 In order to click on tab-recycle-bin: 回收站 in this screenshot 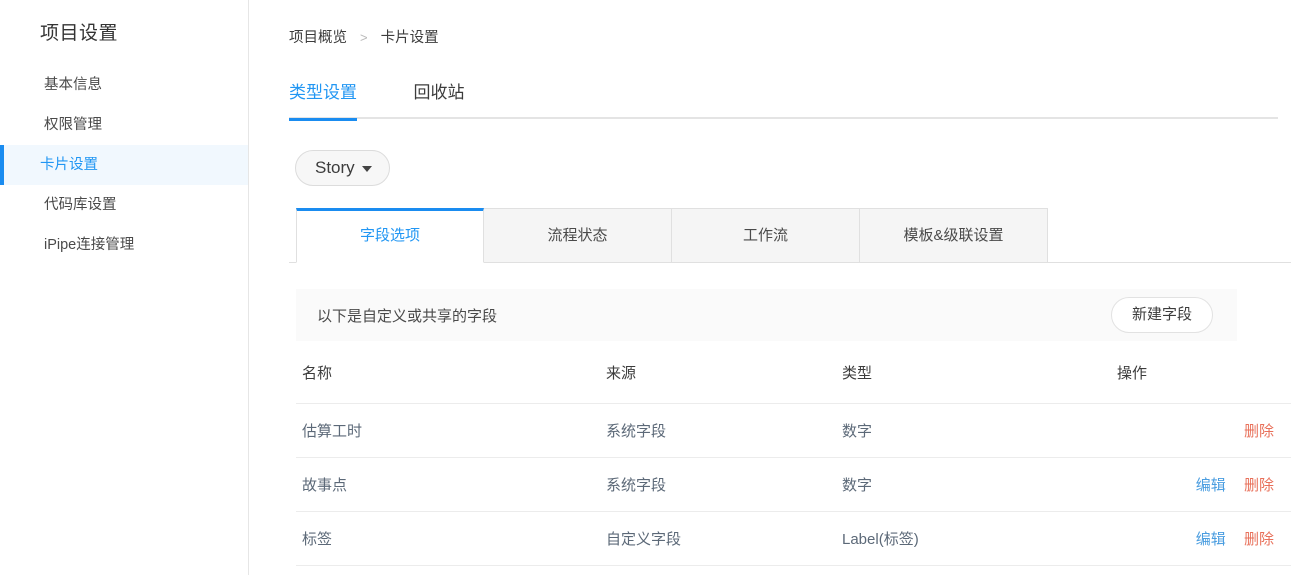, I will do `click(438, 94)`.